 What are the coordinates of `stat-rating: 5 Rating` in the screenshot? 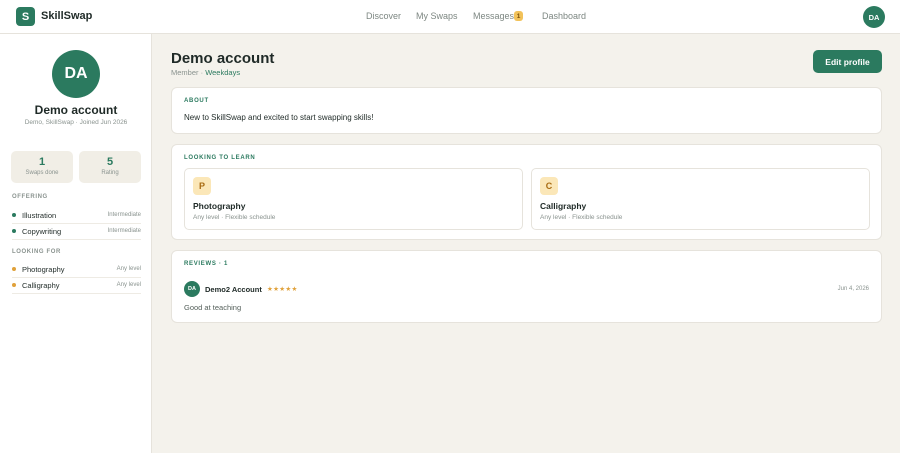 It's located at (110, 167).